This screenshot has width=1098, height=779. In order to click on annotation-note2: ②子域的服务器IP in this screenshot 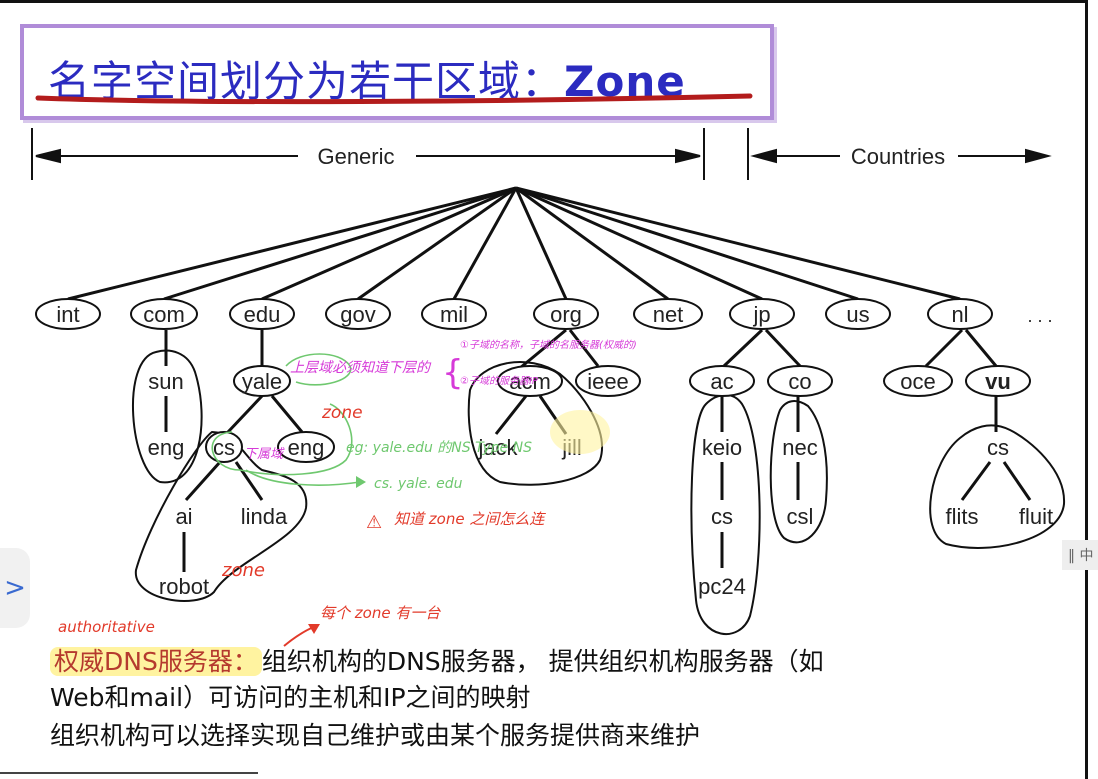, I will do `click(499, 381)`.